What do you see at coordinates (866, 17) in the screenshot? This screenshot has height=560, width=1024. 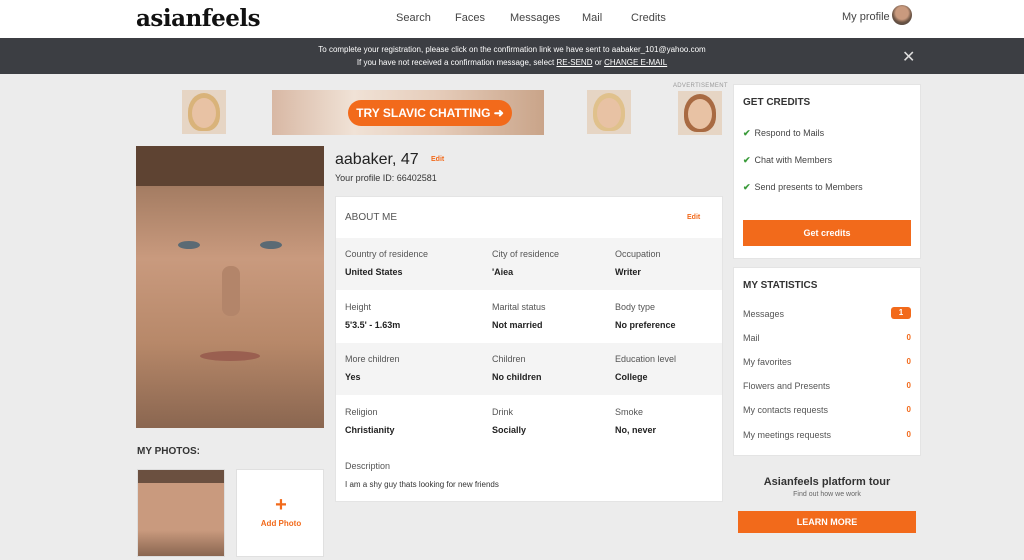 I see `my-profile-link: My profile` at bounding box center [866, 17].